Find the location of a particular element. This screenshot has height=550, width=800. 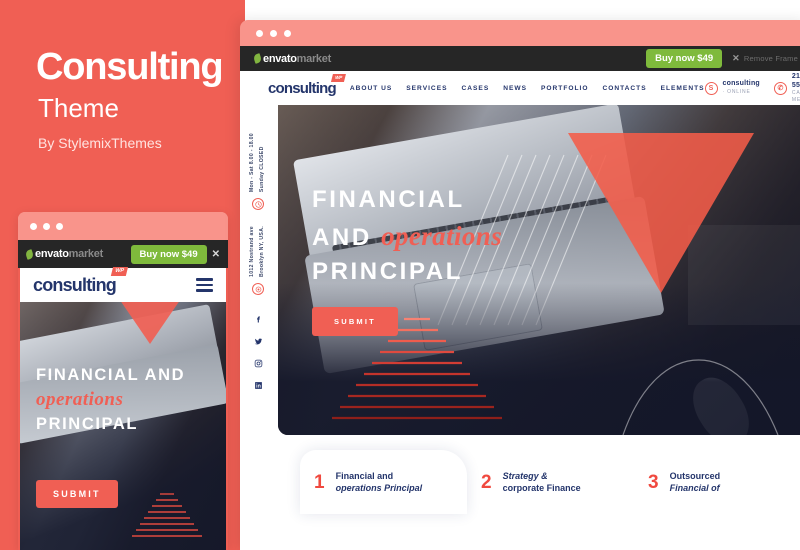

remove-frame-button: ✕ Remove Frame is located at coordinates (765, 58).